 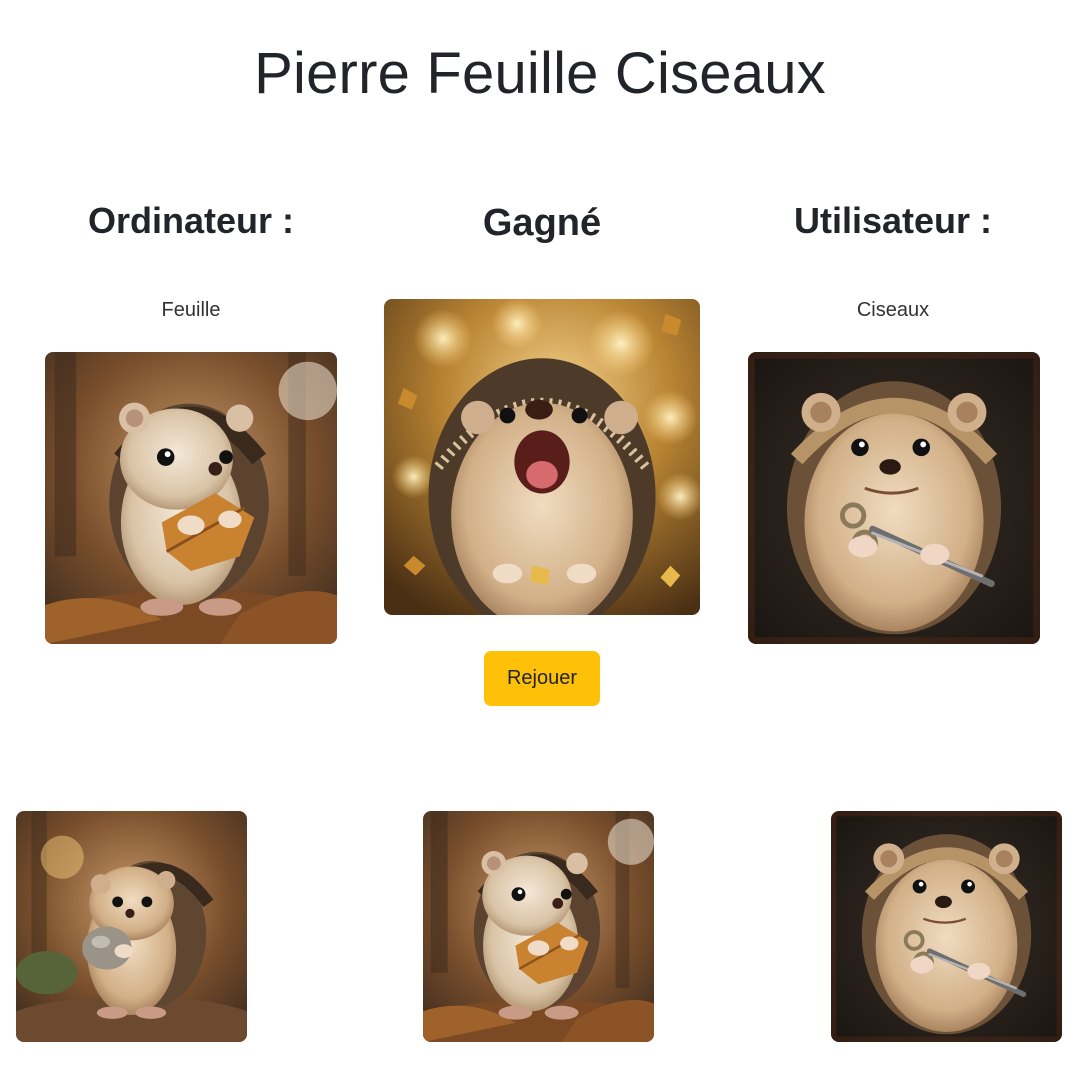 I want to click on computer-choice-label: Feuille, so click(x=191, y=310).